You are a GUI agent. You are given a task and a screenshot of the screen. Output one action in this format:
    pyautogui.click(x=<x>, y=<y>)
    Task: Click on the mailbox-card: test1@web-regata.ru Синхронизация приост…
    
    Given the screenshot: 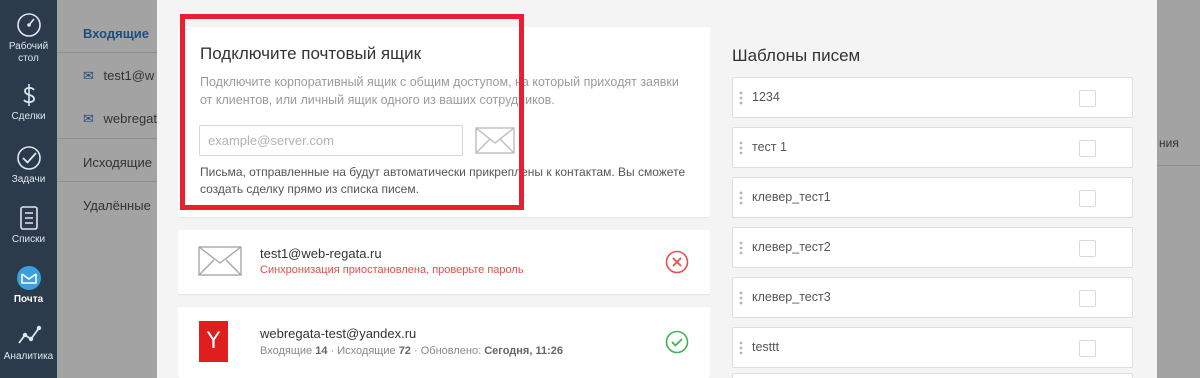 What is the action you would take?
    pyautogui.click(x=444, y=262)
    